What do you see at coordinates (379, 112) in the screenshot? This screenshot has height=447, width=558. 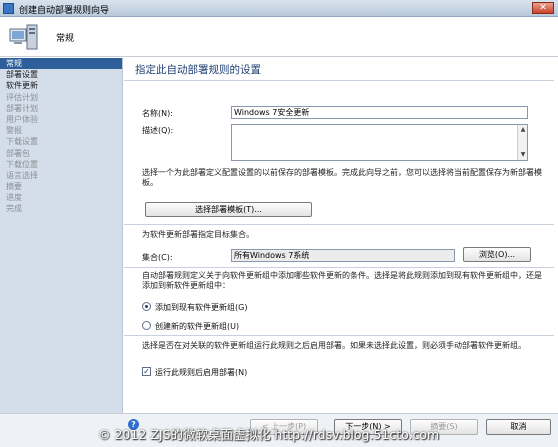 I see `name-input: Windows 7安全更新` at bounding box center [379, 112].